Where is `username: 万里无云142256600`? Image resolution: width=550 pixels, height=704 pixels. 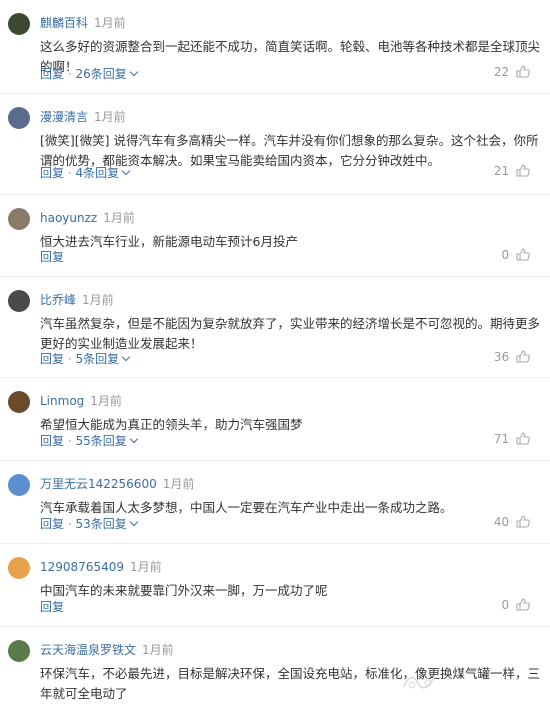 username: 万里无云142256600 is located at coordinates (98, 484).